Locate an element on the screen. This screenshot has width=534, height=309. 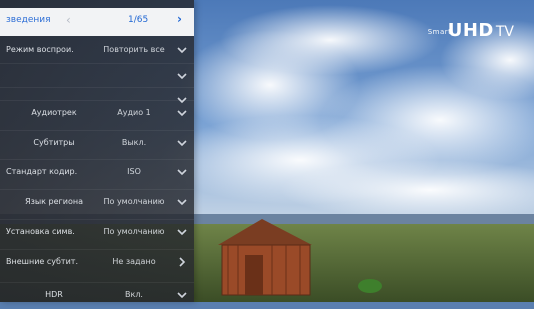
menu-row-value: Вкл. is located at coordinates (134, 294).